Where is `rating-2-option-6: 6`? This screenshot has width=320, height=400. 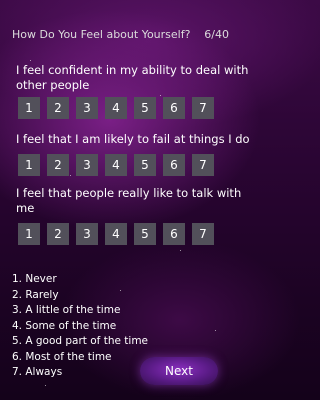
rating-2-option-6: 6 is located at coordinates (174, 165).